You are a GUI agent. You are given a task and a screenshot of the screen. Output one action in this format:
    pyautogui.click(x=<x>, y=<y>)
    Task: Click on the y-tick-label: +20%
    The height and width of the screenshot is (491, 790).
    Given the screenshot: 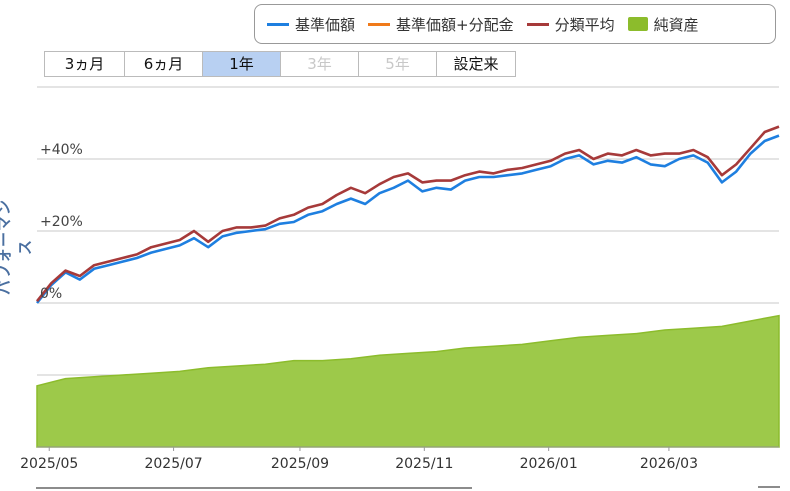 What is the action you would take?
    pyautogui.click(x=61, y=222)
    